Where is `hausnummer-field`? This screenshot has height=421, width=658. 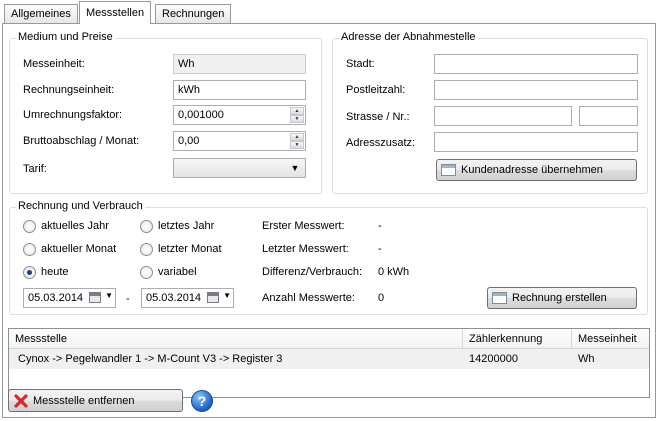 hausnummer-field is located at coordinates (608, 116).